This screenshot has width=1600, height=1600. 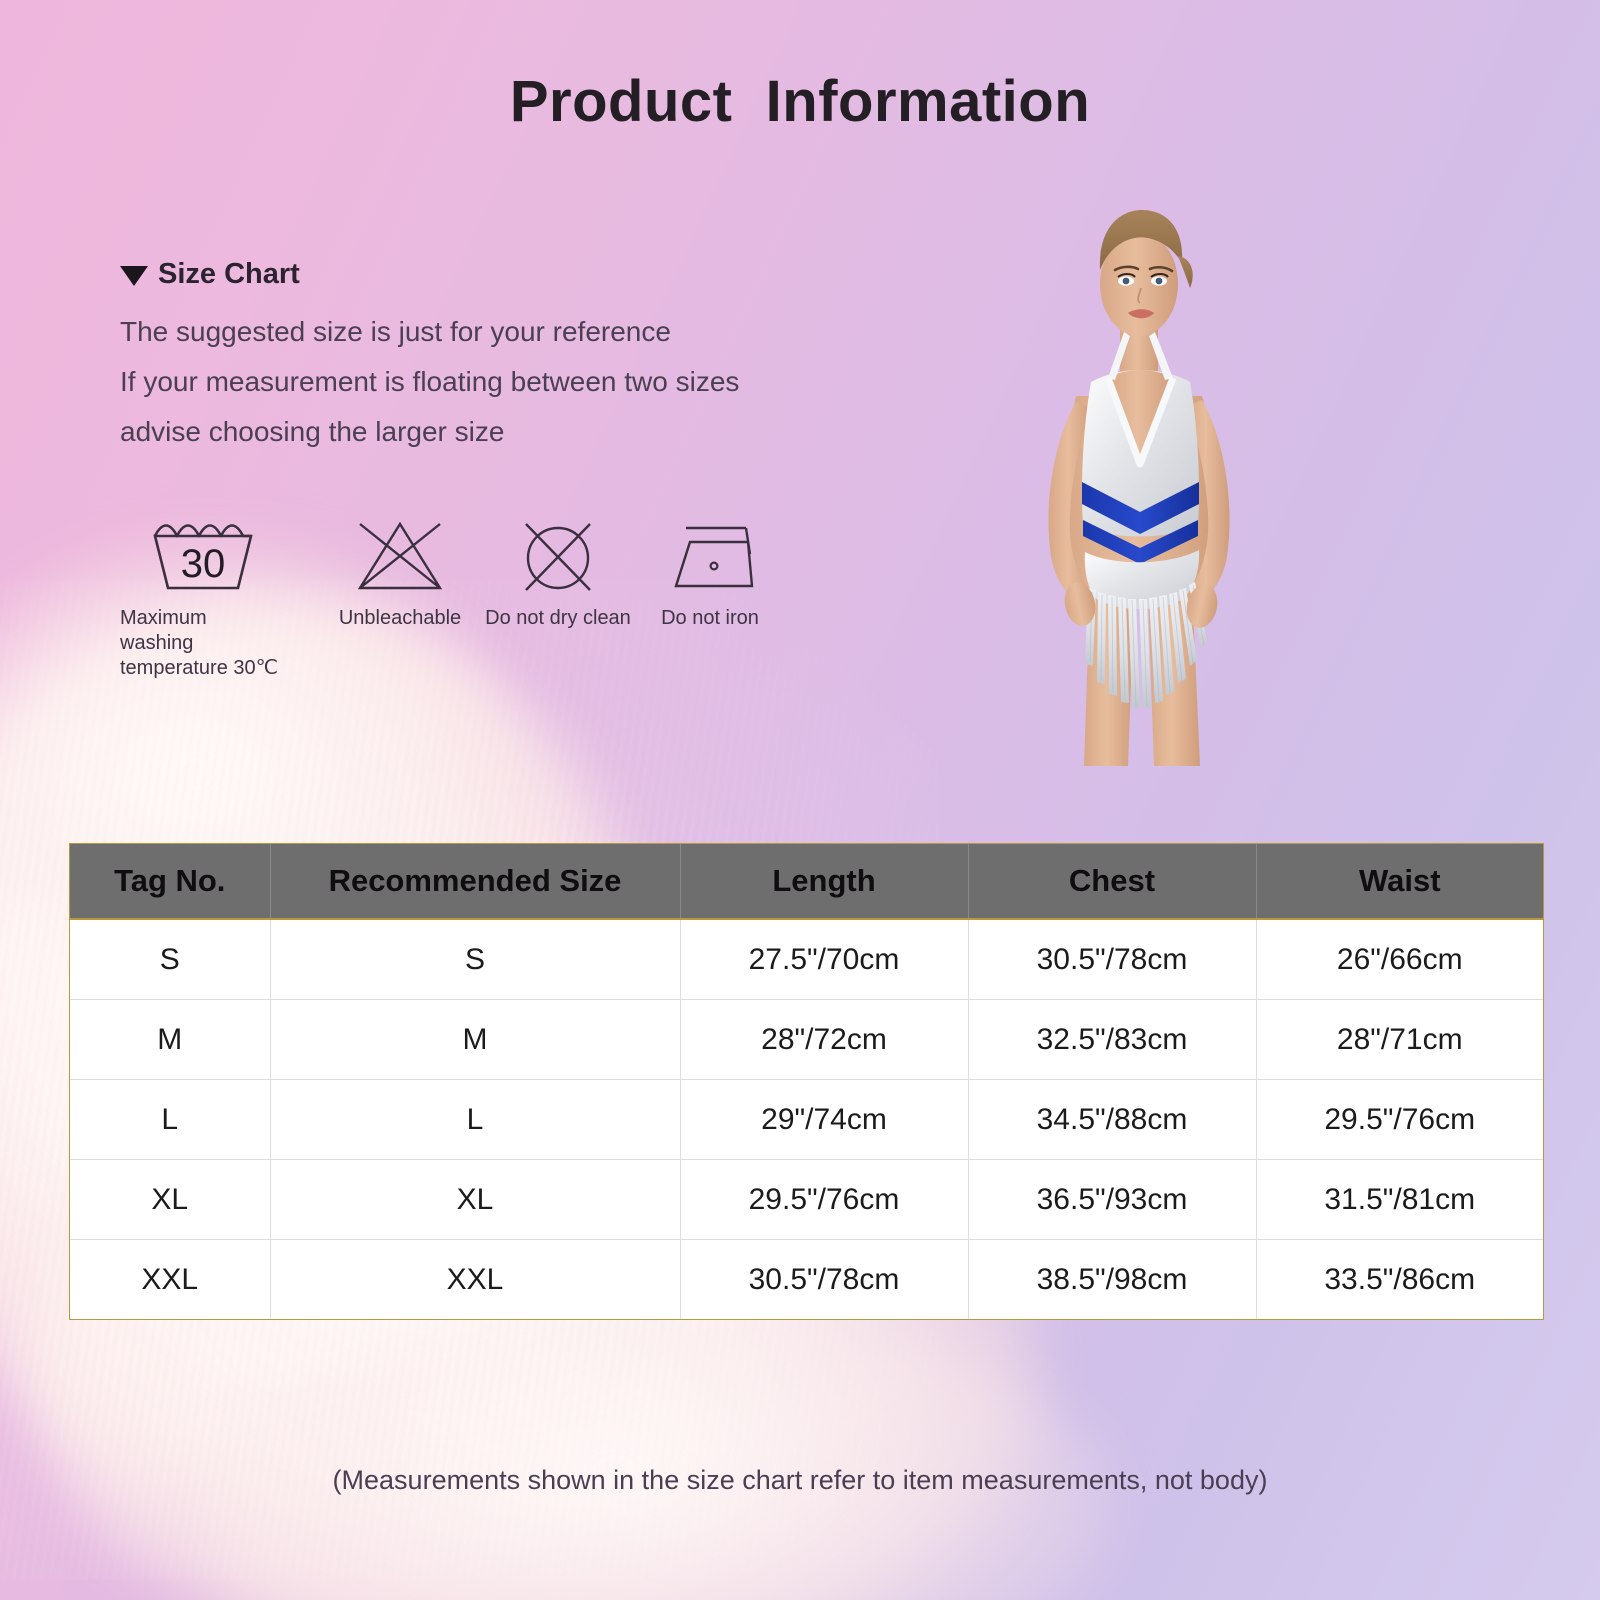 I want to click on no-iron-icon, so click(x=710, y=556).